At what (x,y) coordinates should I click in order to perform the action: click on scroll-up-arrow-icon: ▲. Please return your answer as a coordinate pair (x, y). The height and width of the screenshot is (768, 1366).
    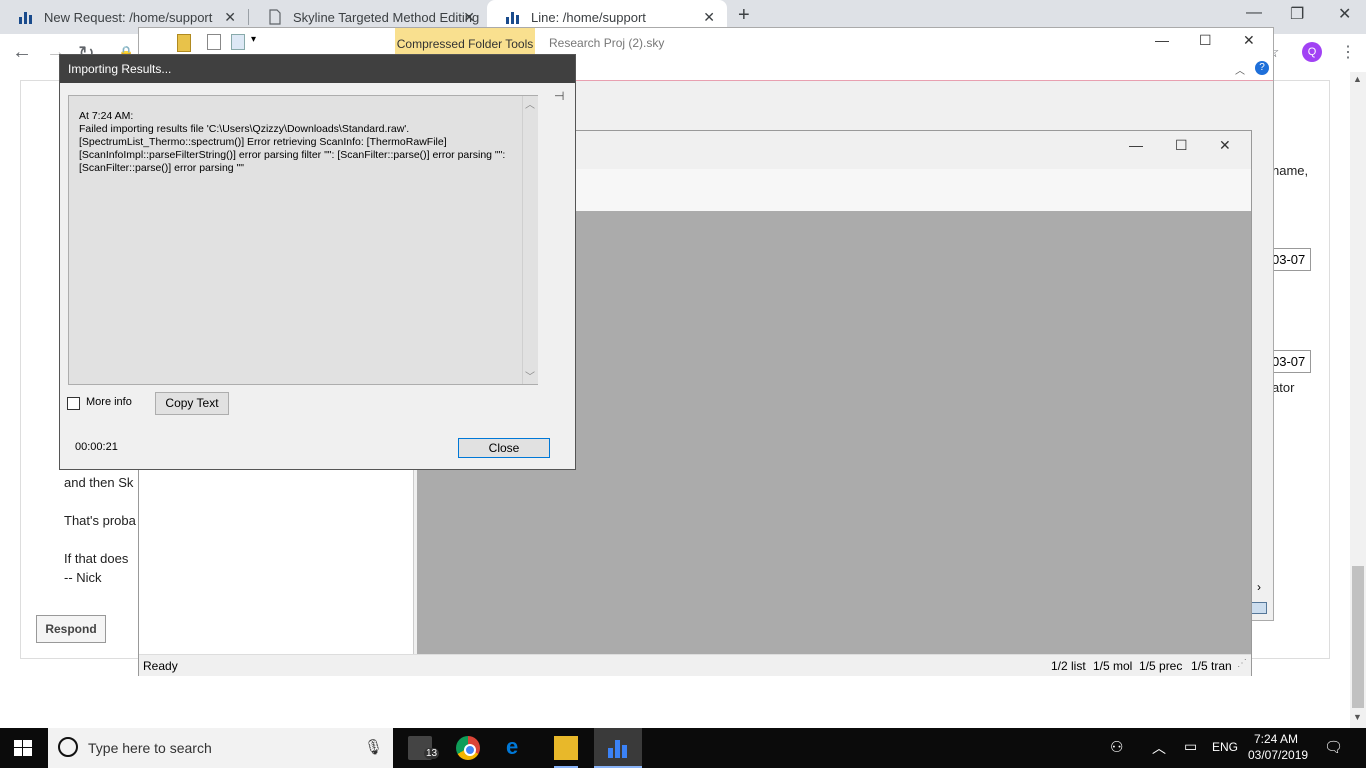
    Looking at the image, I should click on (1357, 79).